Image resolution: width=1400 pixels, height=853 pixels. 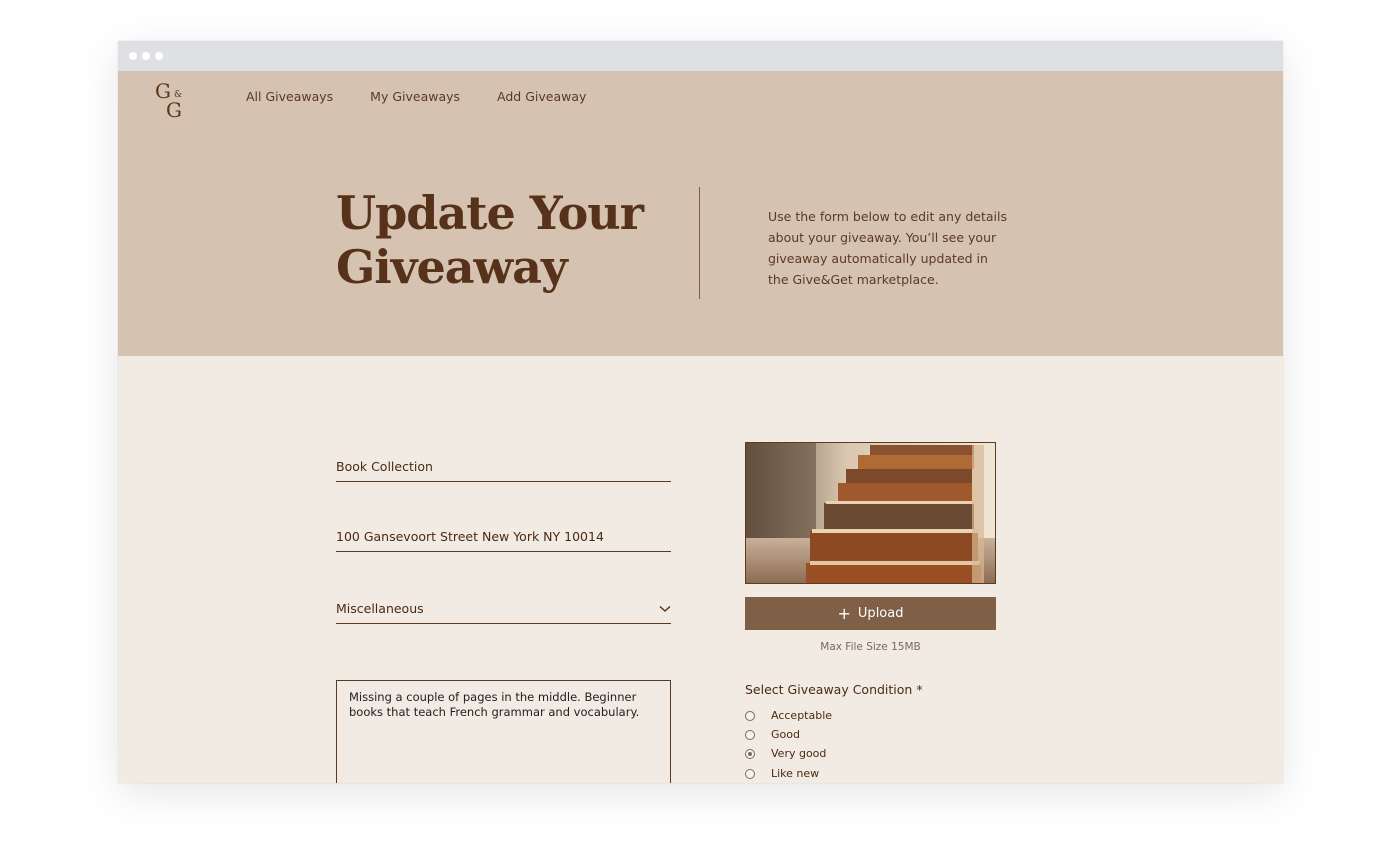 What do you see at coordinates (844, 613) in the screenshot?
I see `plus-icon: +` at bounding box center [844, 613].